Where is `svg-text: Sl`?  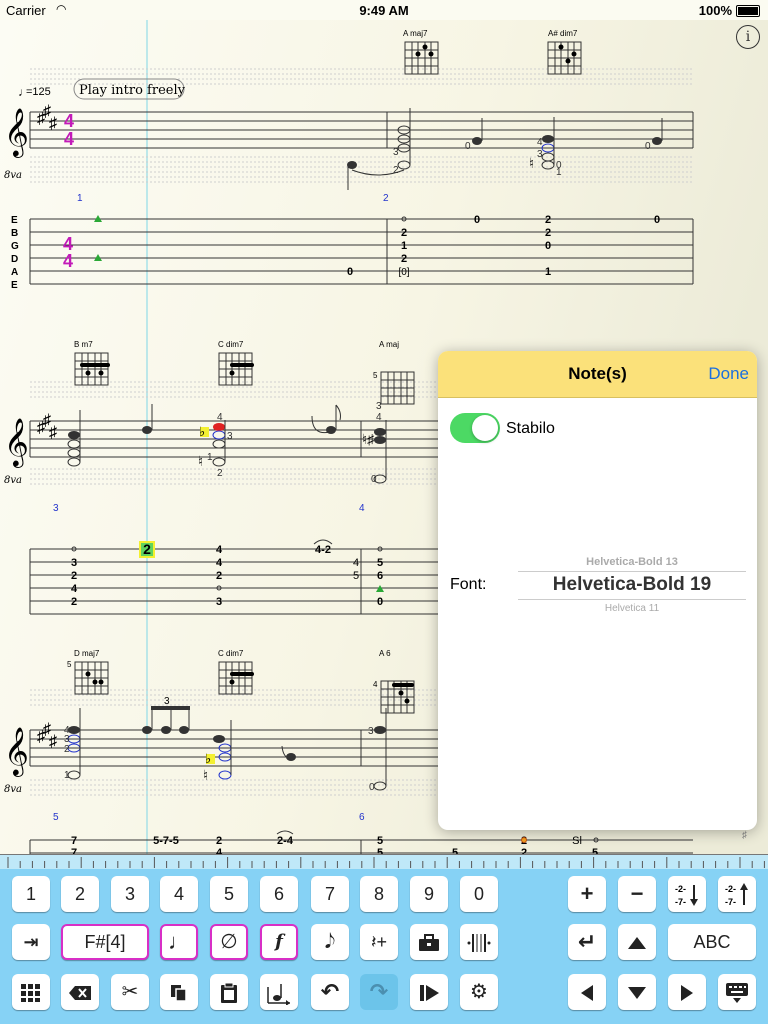
svg-text: Sl is located at coordinates (577, 841).